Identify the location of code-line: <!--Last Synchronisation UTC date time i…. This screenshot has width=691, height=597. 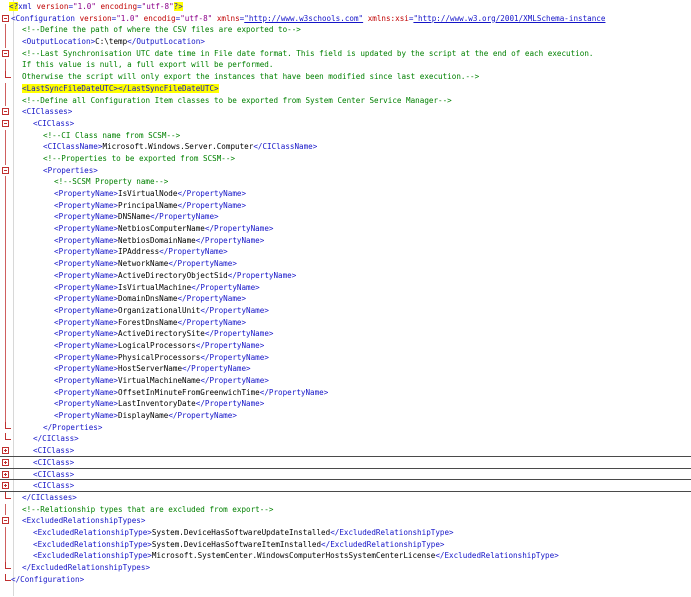
(345, 54).